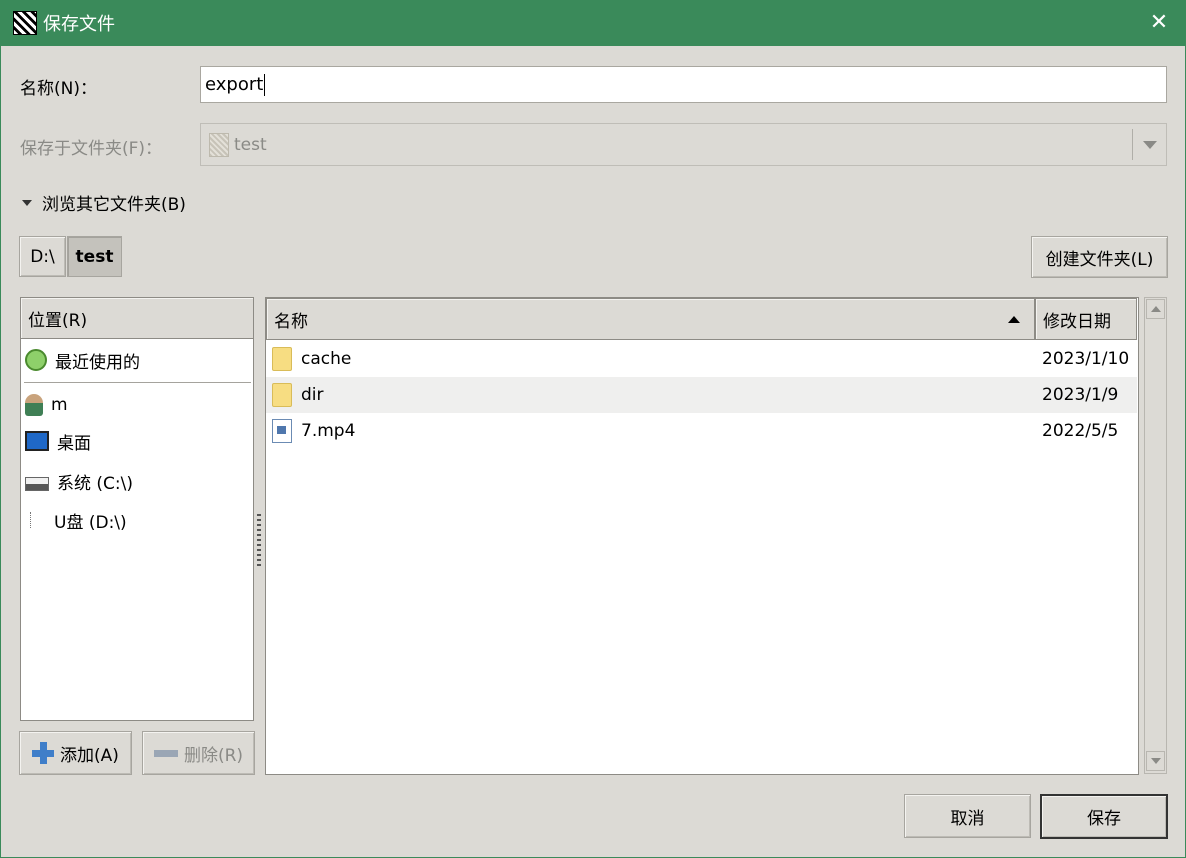  Describe the element at coordinates (701, 395) in the screenshot. I see `file-row: dir 2023/1/9` at that location.